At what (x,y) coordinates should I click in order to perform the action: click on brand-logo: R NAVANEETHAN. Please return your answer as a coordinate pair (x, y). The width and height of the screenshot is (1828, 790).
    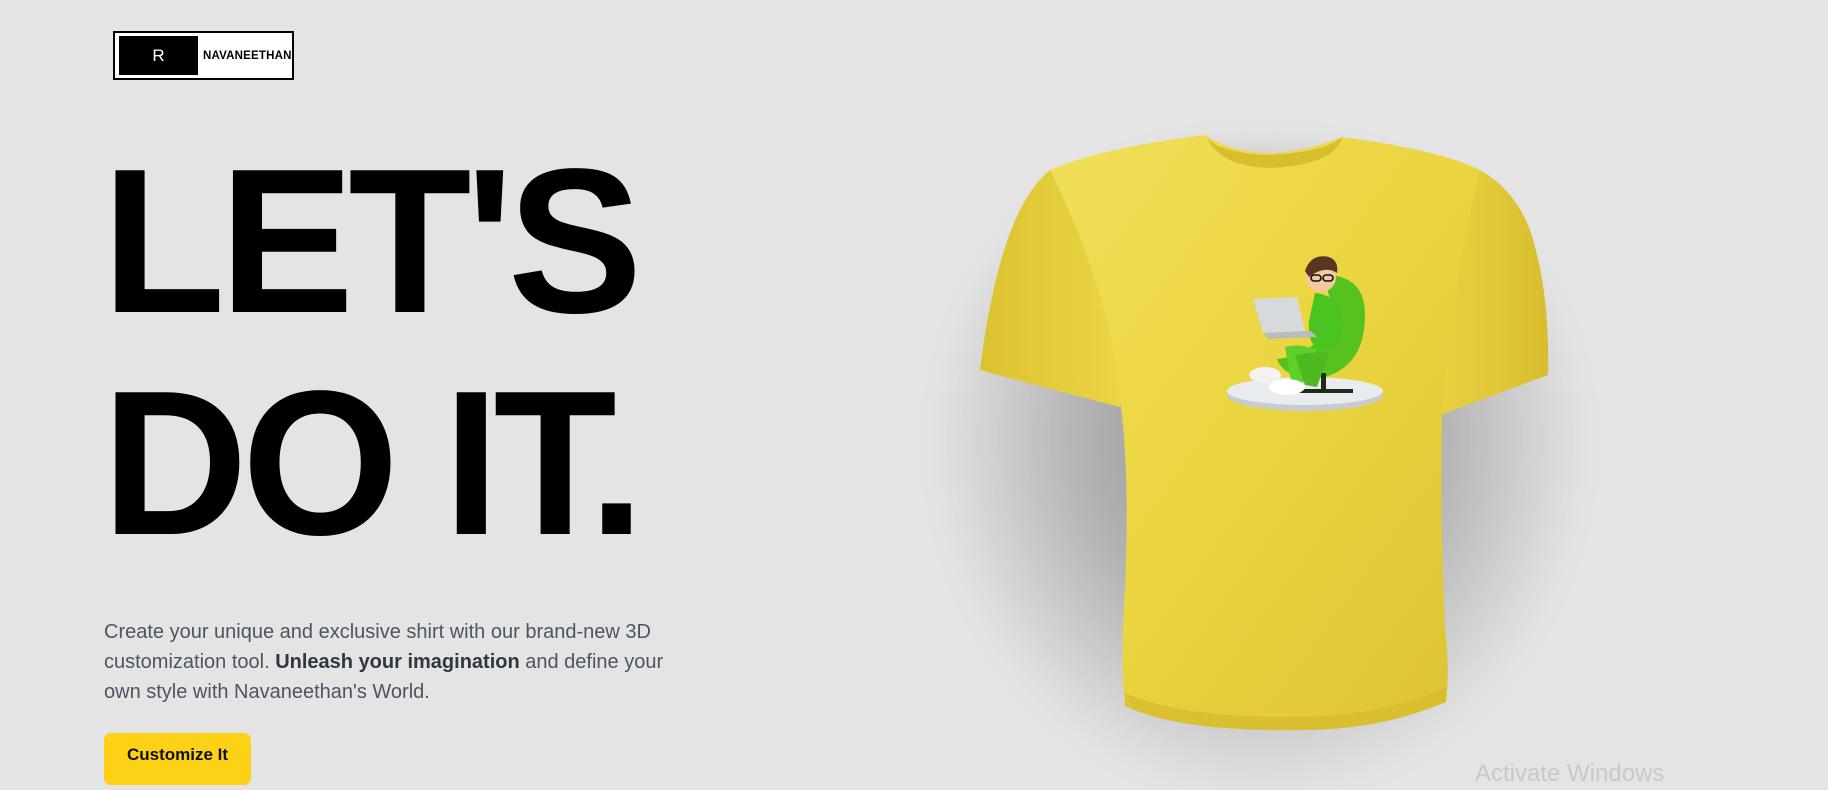
    Looking at the image, I should click on (203, 55).